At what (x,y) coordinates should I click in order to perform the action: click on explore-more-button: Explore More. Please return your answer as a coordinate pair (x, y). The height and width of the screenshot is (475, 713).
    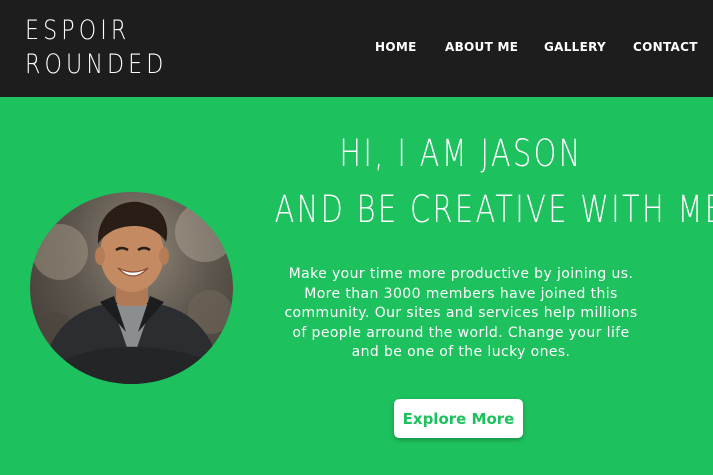
    Looking at the image, I should click on (458, 418).